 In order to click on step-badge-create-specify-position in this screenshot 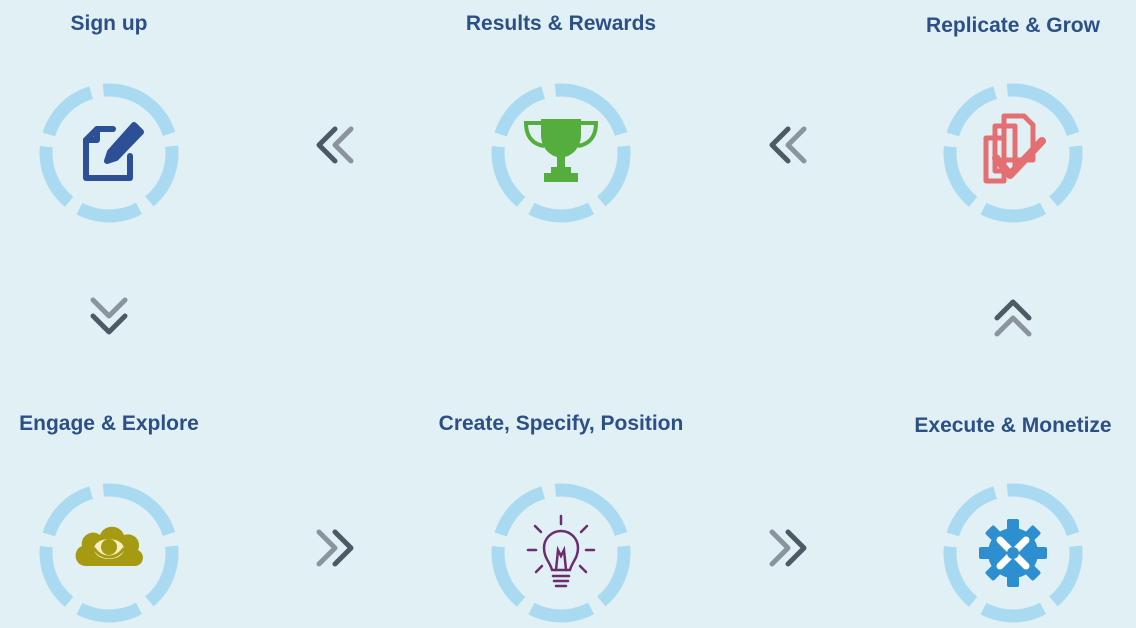, I will do `click(561, 553)`.